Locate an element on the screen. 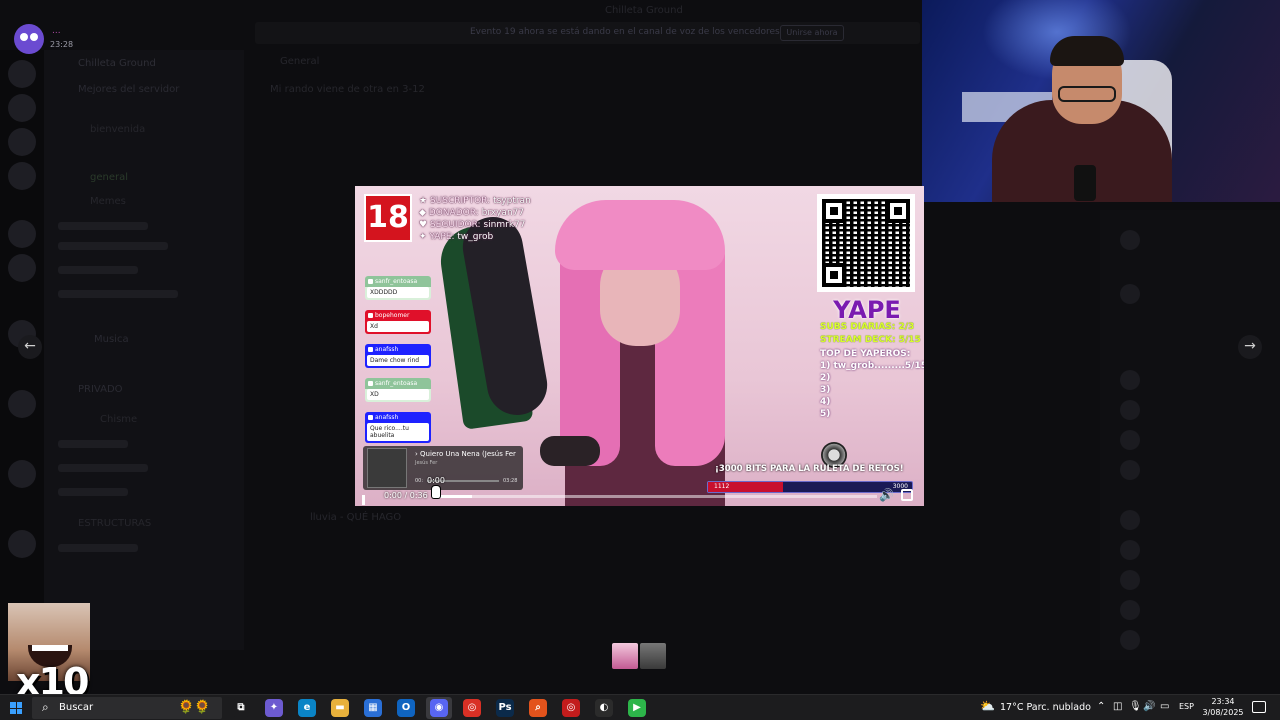  edge-icon: e is located at coordinates (307, 708).